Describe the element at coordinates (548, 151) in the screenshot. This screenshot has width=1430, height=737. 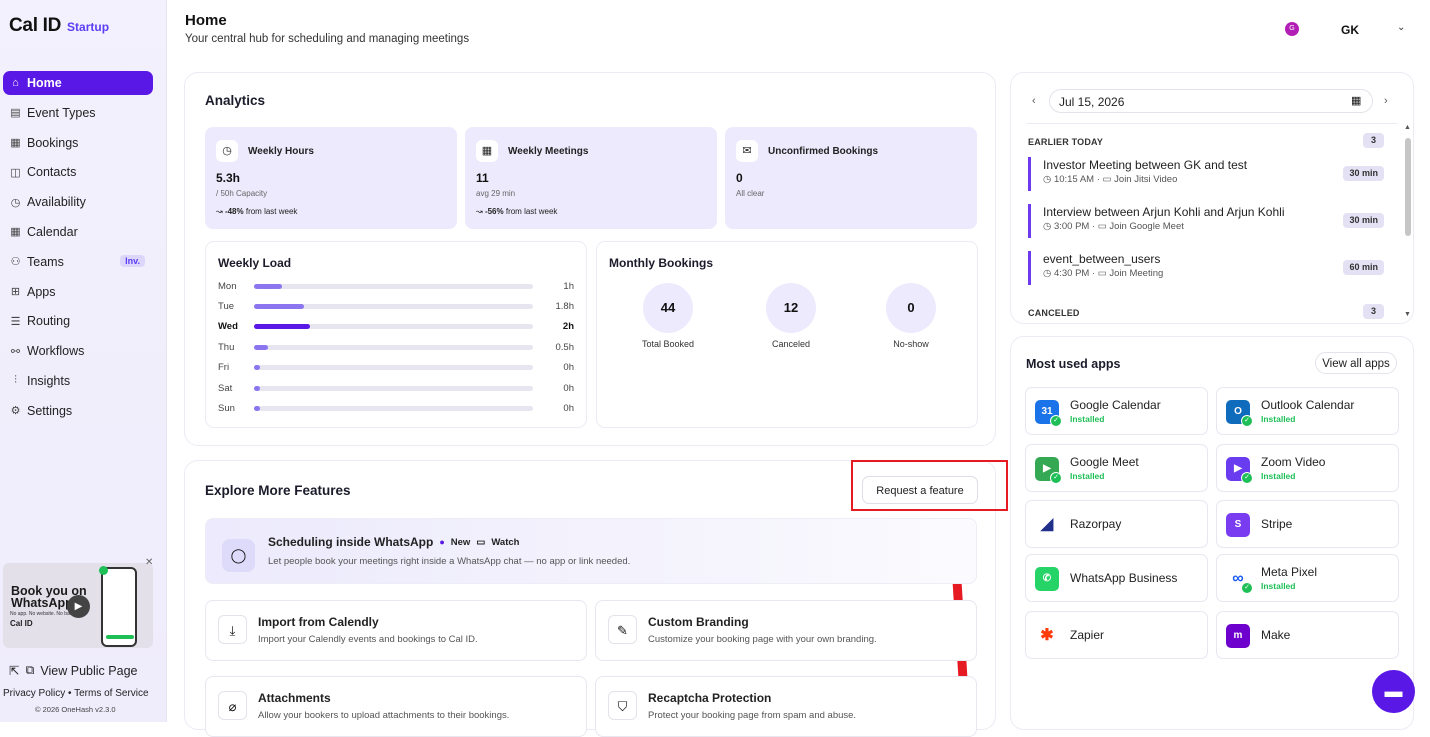
I see `stat-title: Weekly Meetings` at that location.